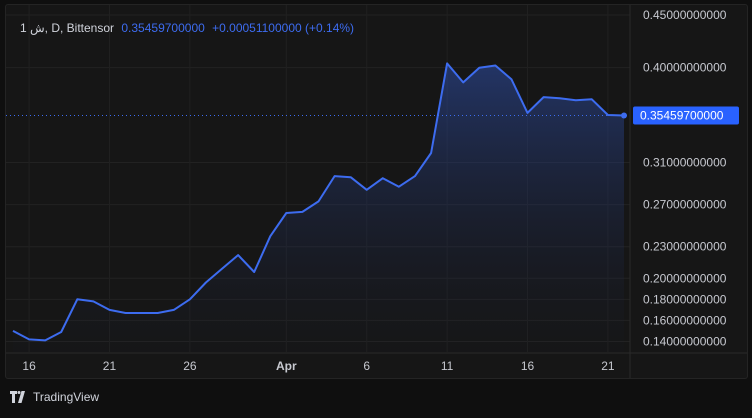 The height and width of the screenshot is (418, 752). What do you see at coordinates (17, 397) in the screenshot?
I see `tradingview-logo-icon` at bounding box center [17, 397].